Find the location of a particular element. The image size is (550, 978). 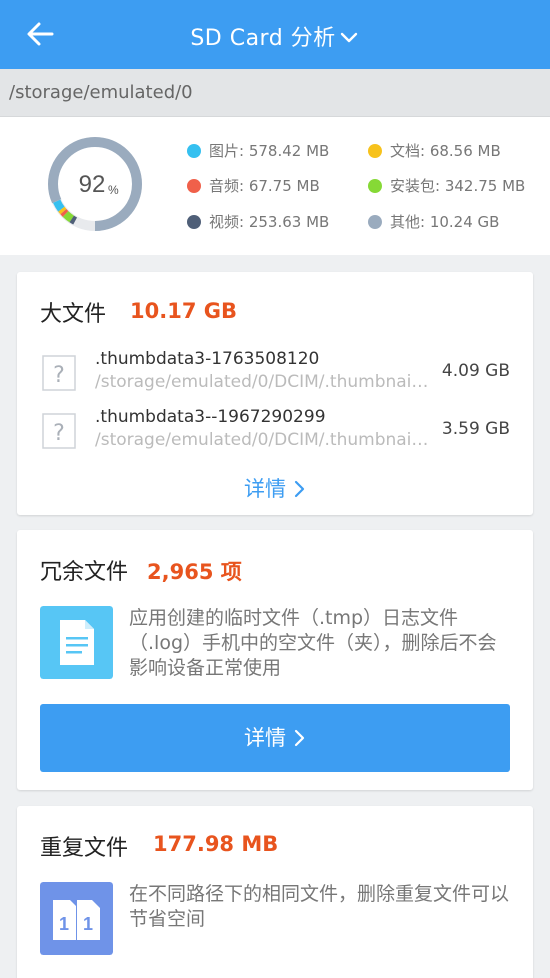

legend-video: 视频: 253.63 MB is located at coordinates (258, 222).